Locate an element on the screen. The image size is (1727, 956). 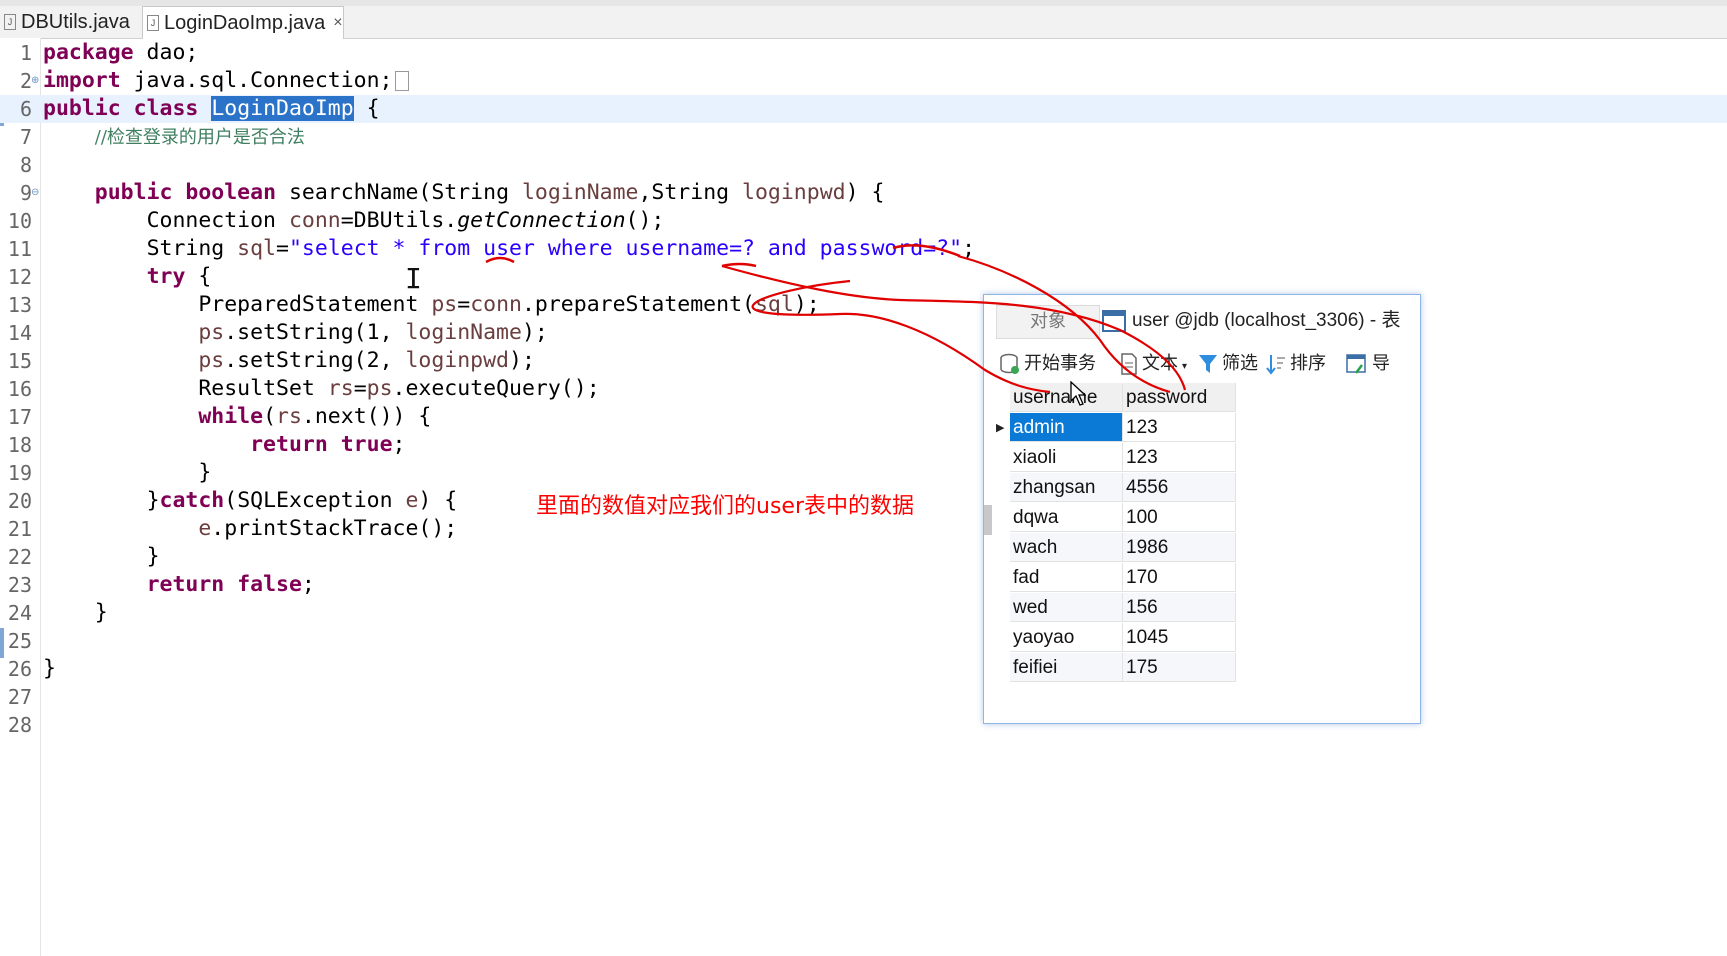
export-button: 导 is located at coordinates (1368, 364).